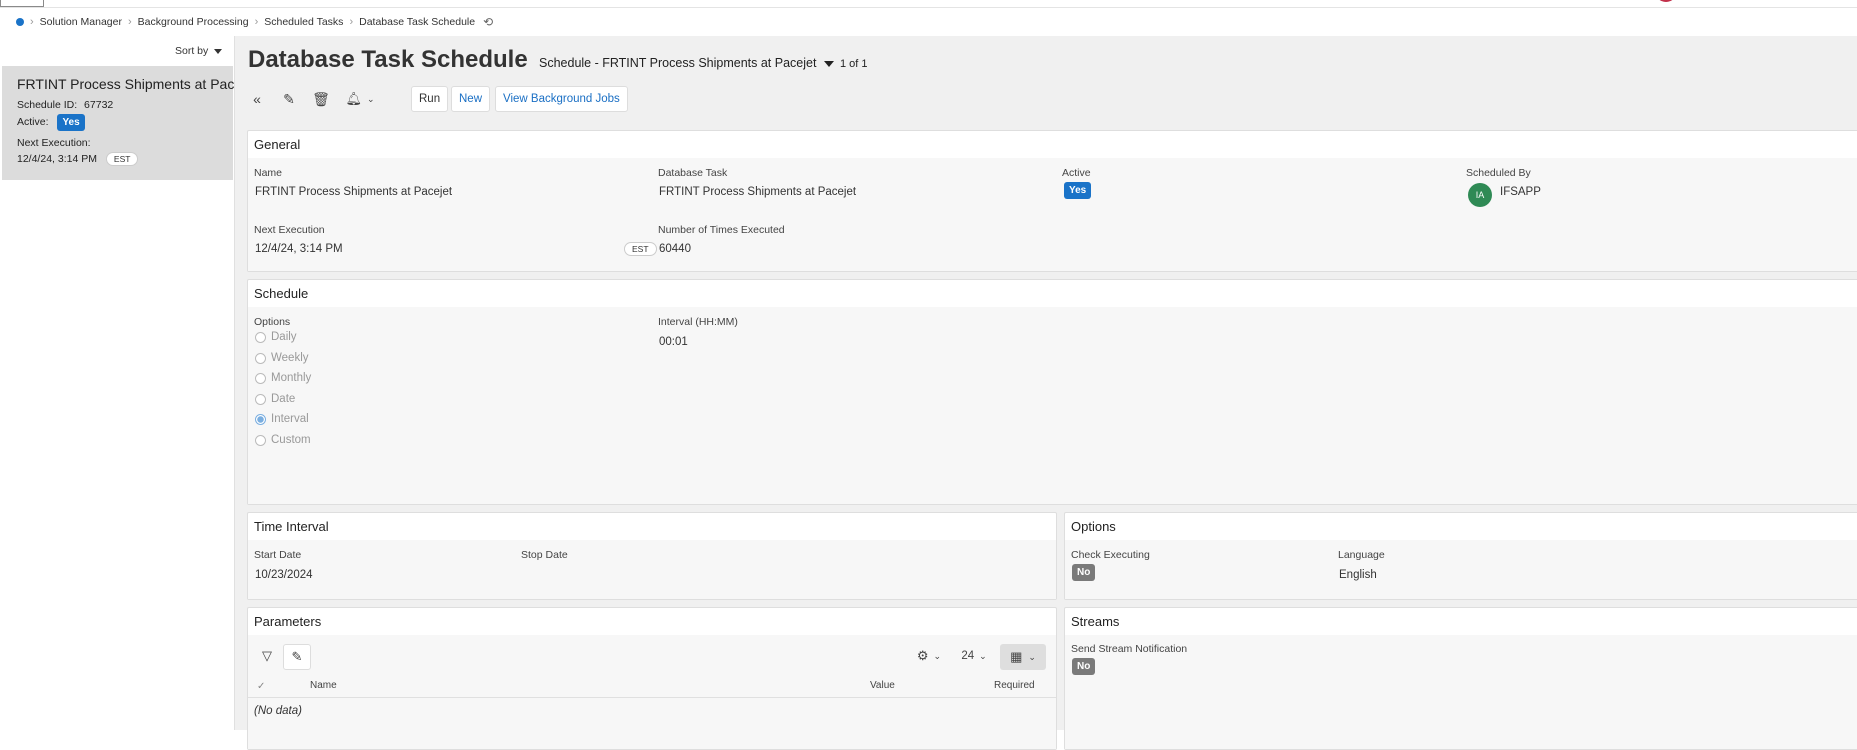 The width and height of the screenshot is (1857, 750). I want to click on sort-by-dropdown: Sort by, so click(199, 51).